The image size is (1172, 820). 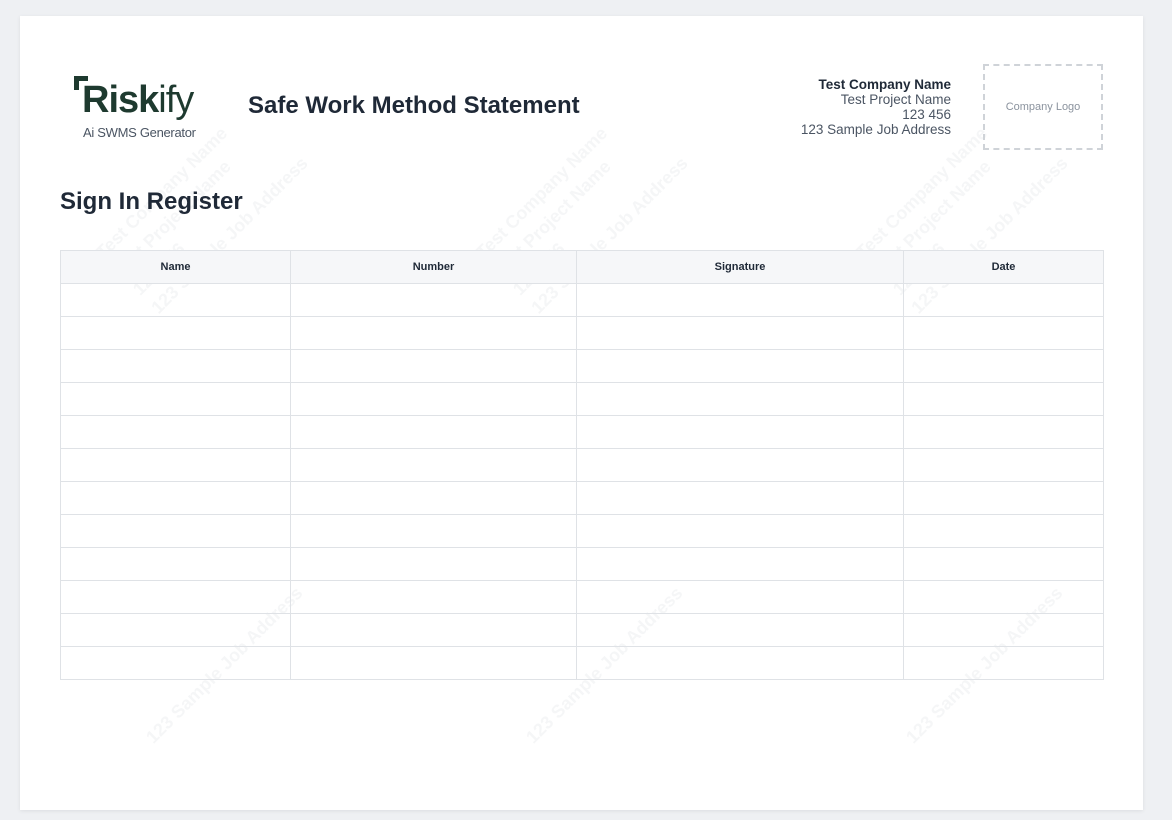 I want to click on logo-word-light: ify, so click(x=176, y=100).